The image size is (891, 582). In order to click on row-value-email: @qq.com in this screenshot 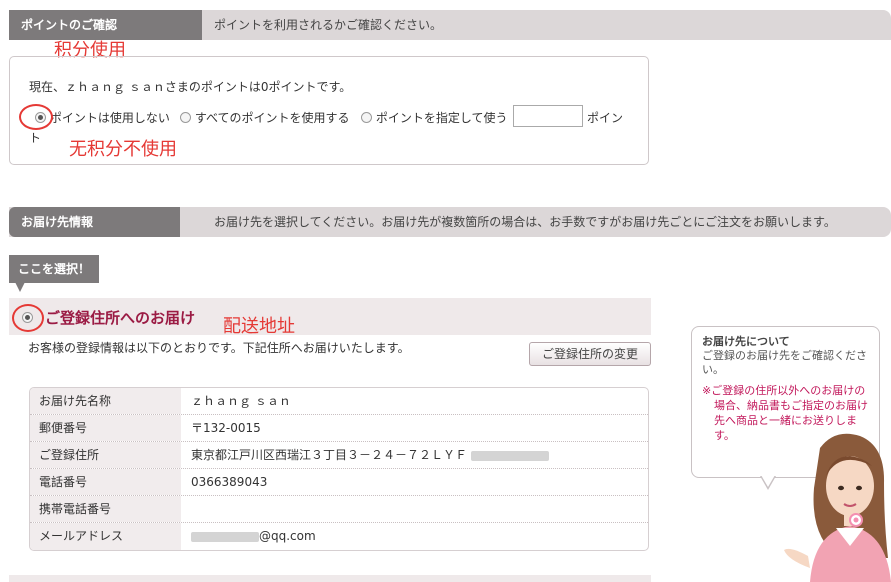, I will do `click(287, 536)`.